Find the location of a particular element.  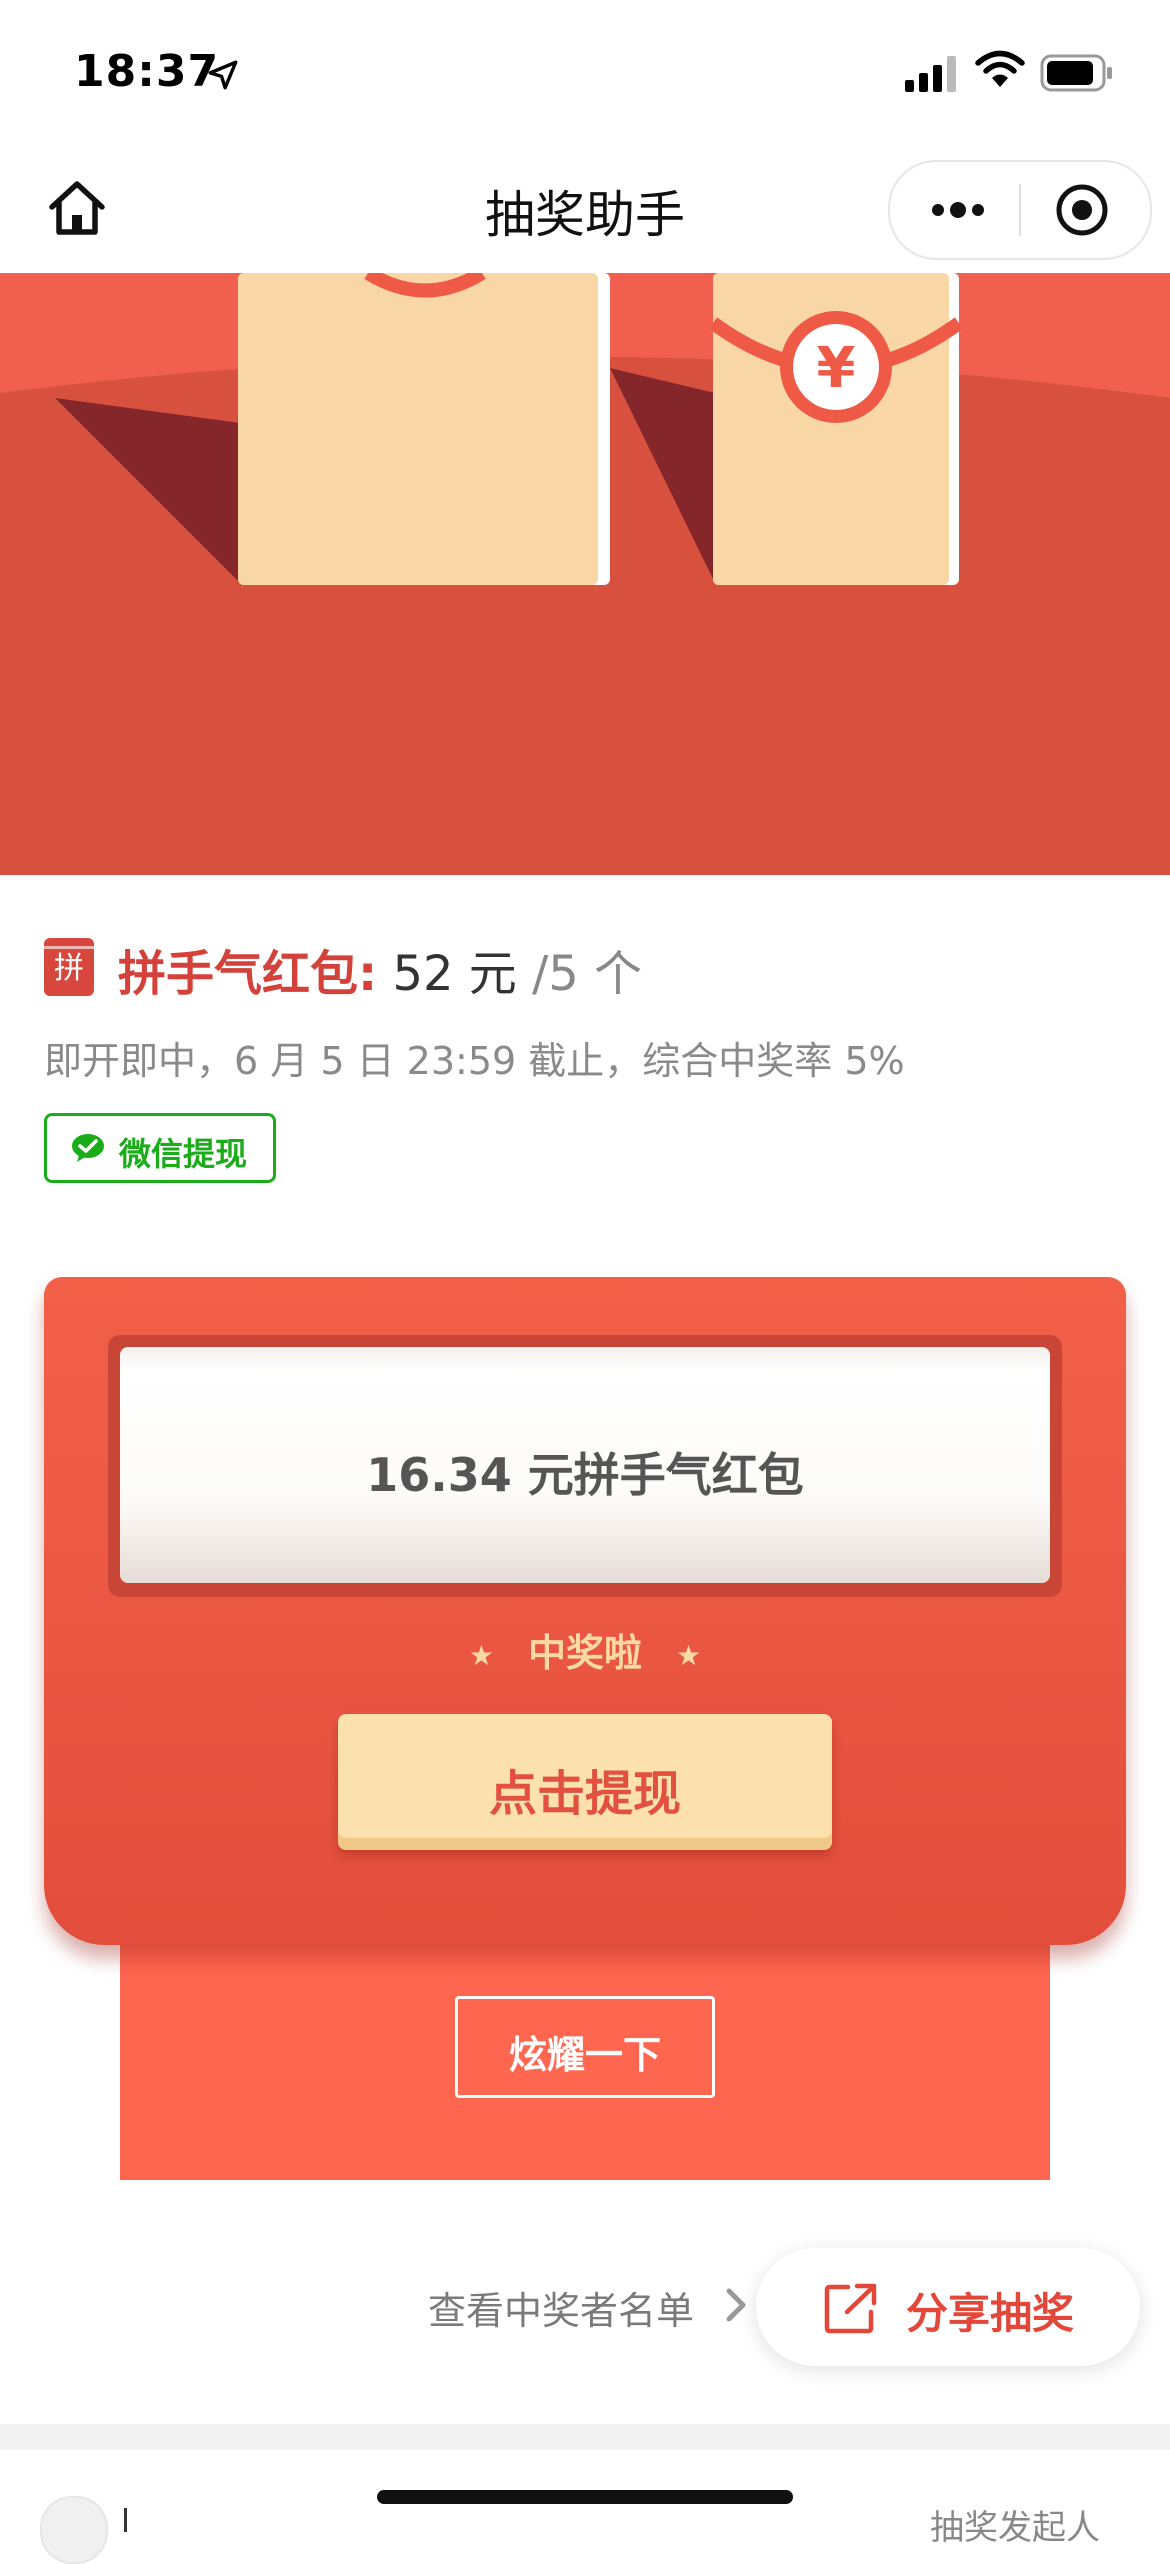

show-off-button-label: 炫耀一下 is located at coordinates (584, 2055).